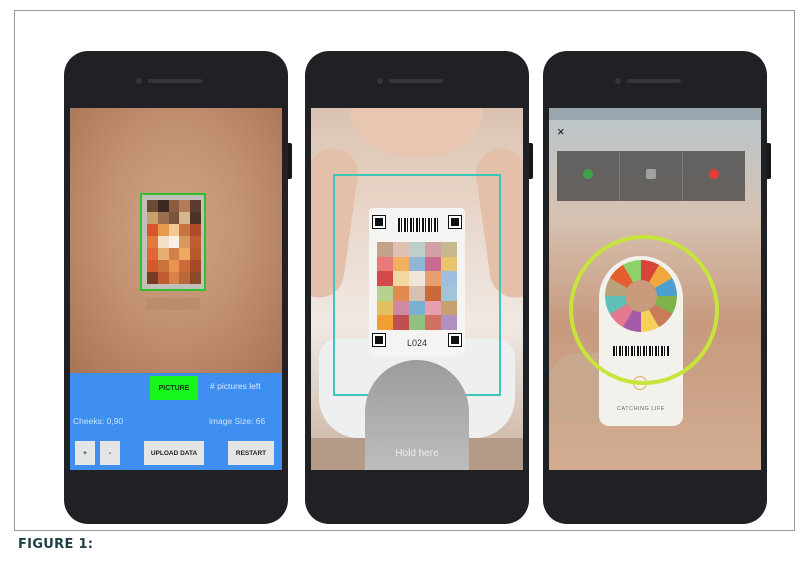 The width and height of the screenshot is (807, 563). Describe the element at coordinates (85, 453) in the screenshot. I see `plus-button: +` at that location.